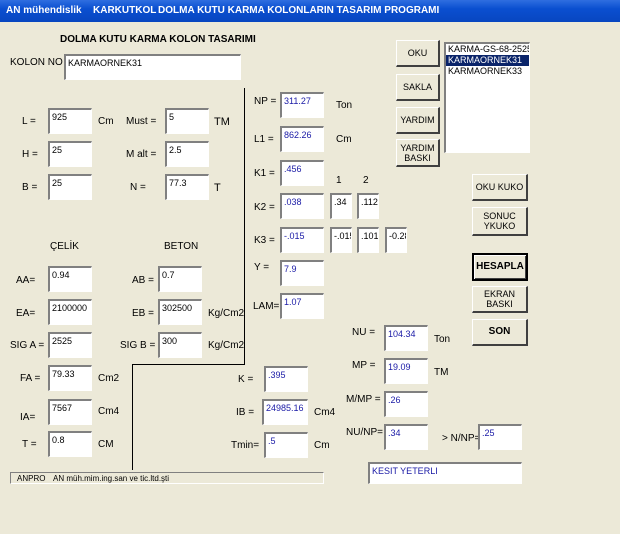 This screenshot has width=620, height=534. Describe the element at coordinates (322, 445) in the screenshot. I see `tmin-unit: Cm` at that location.